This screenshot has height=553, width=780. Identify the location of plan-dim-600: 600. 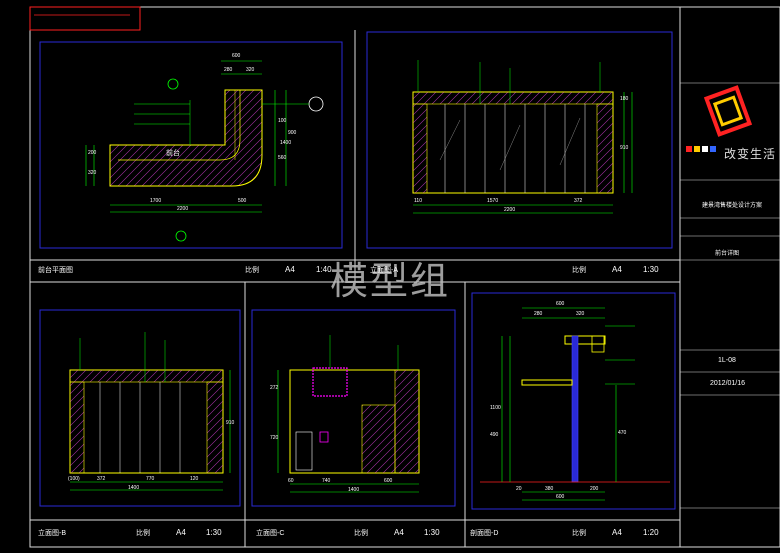
(236, 56).